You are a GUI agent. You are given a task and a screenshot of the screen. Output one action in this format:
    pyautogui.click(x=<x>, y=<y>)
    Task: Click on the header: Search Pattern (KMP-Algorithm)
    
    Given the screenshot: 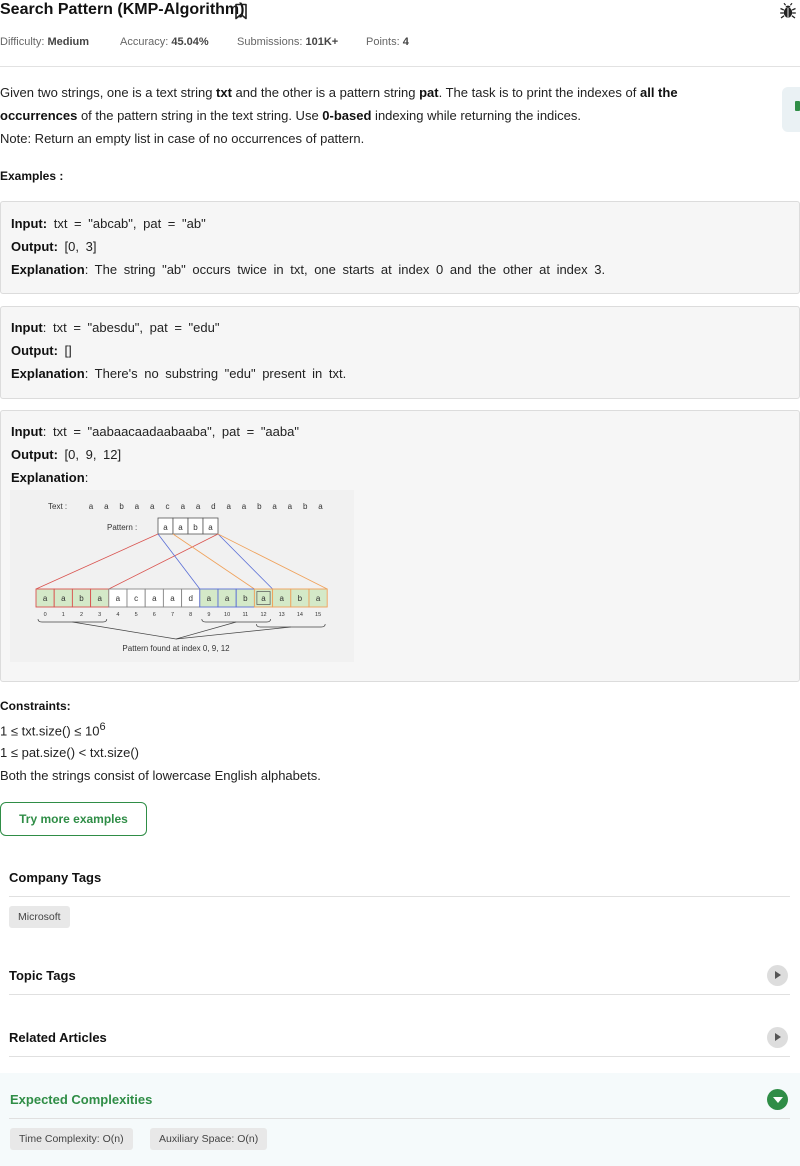 What is the action you would take?
    pyautogui.click(x=400, y=12)
    